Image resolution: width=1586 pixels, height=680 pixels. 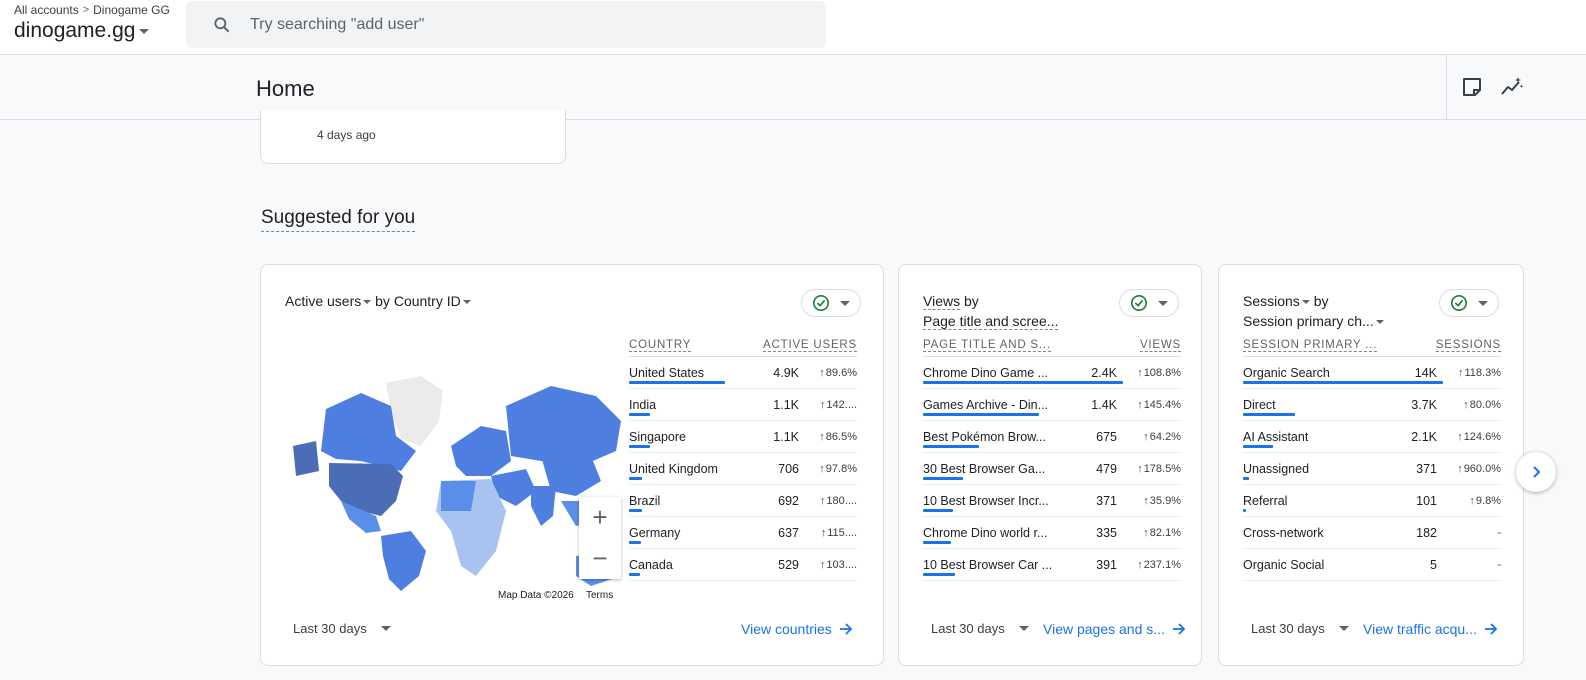 I want to click on row-value: 675, so click(x=1106, y=436).